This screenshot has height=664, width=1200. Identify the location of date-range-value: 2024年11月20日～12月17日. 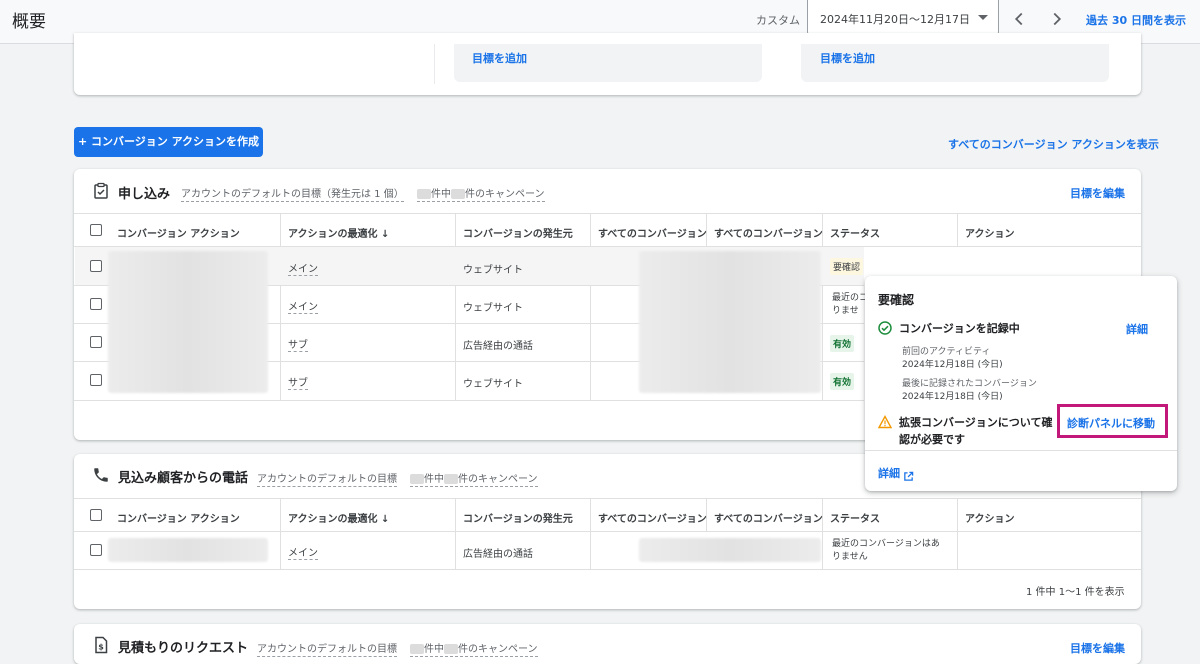
(895, 19).